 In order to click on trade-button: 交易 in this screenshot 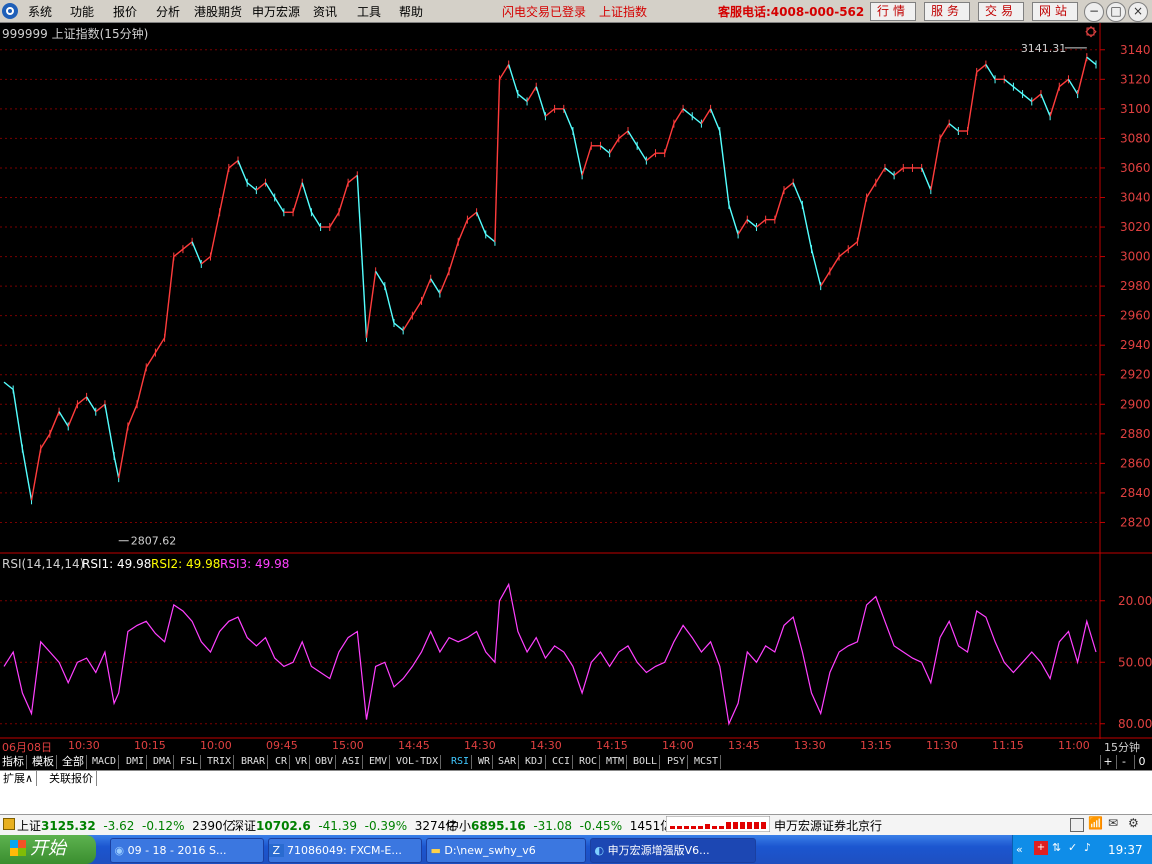, I will do `click(1001, 11)`.